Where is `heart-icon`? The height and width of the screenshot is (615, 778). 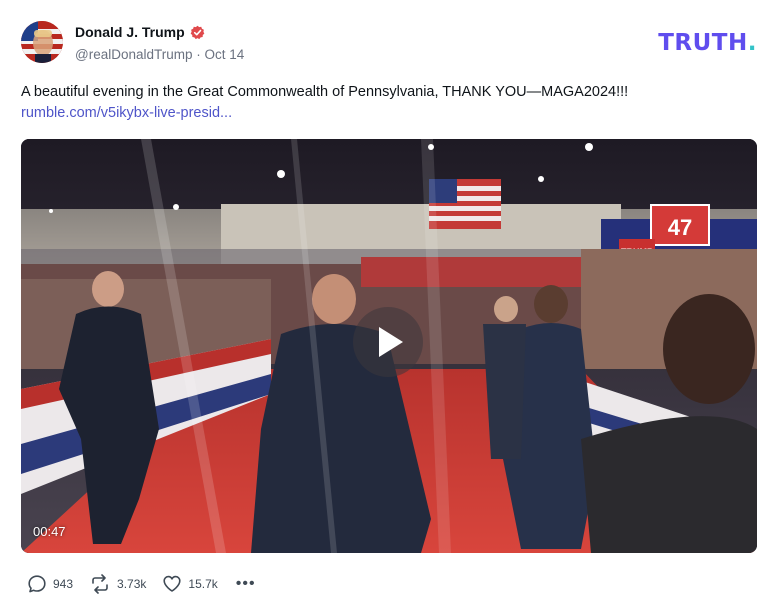
heart-icon is located at coordinates (172, 584).